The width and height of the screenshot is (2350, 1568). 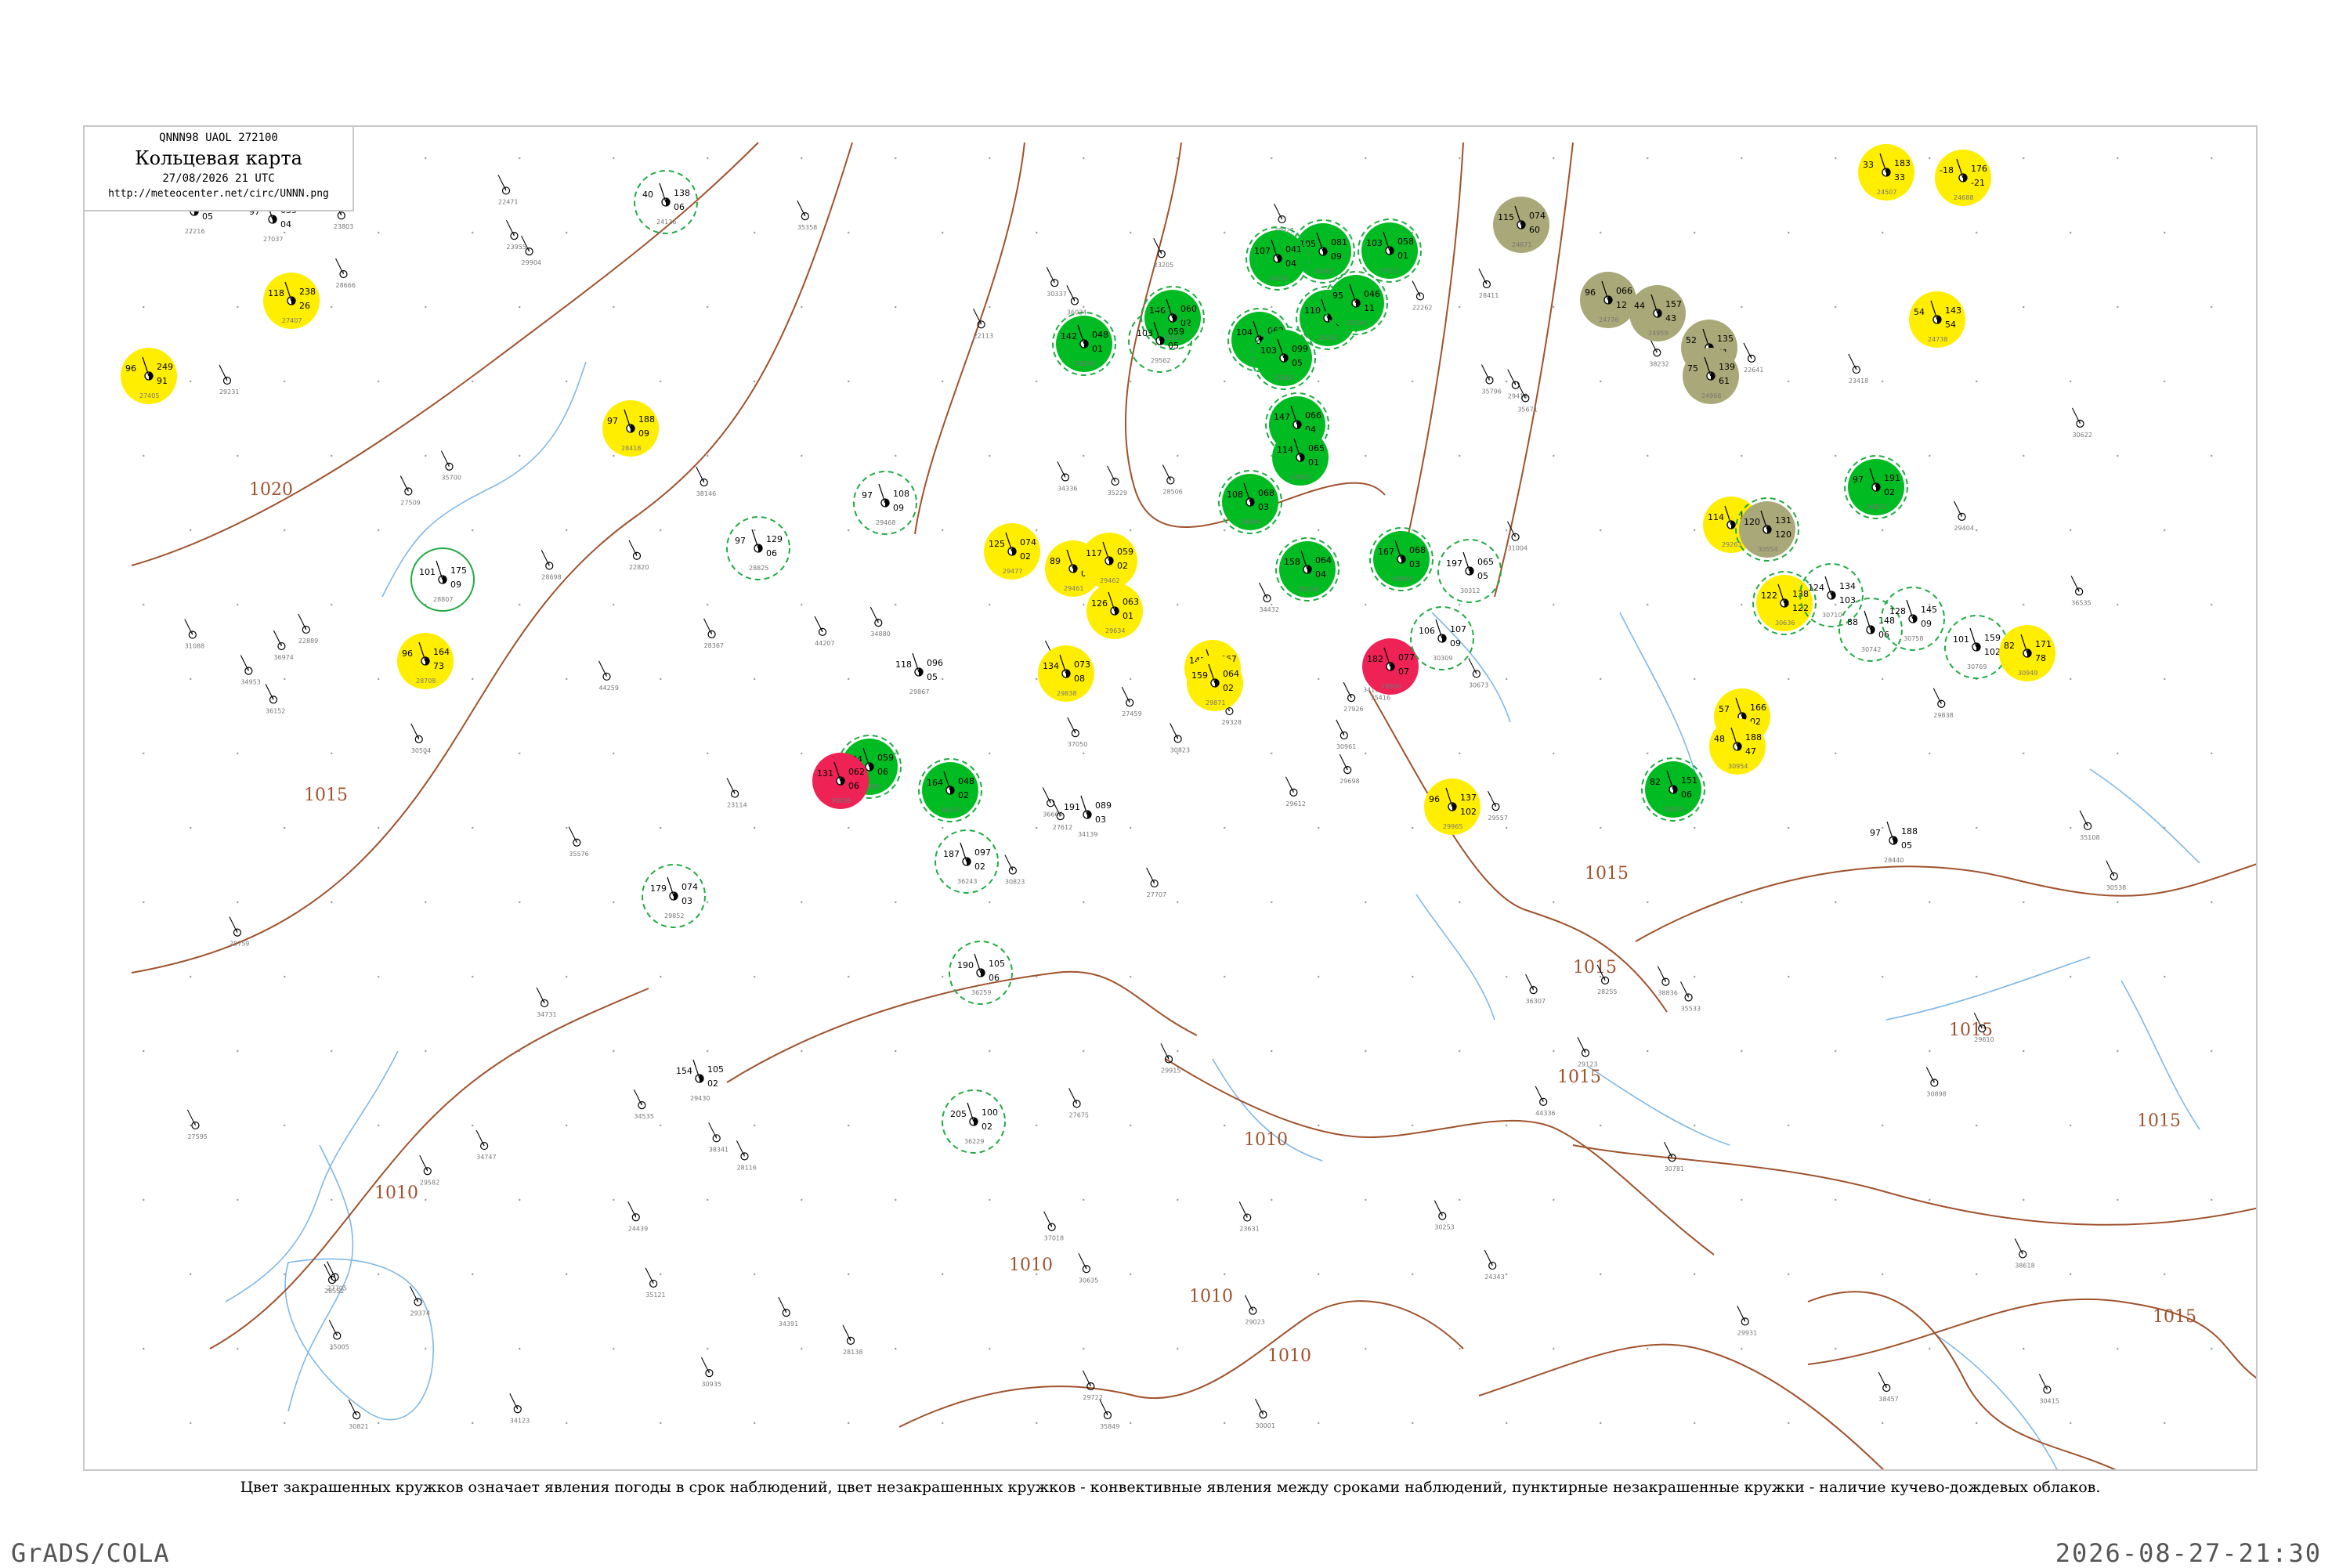 What do you see at coordinates (608, 676) in the screenshot?
I see `station-plain: 44259` at bounding box center [608, 676].